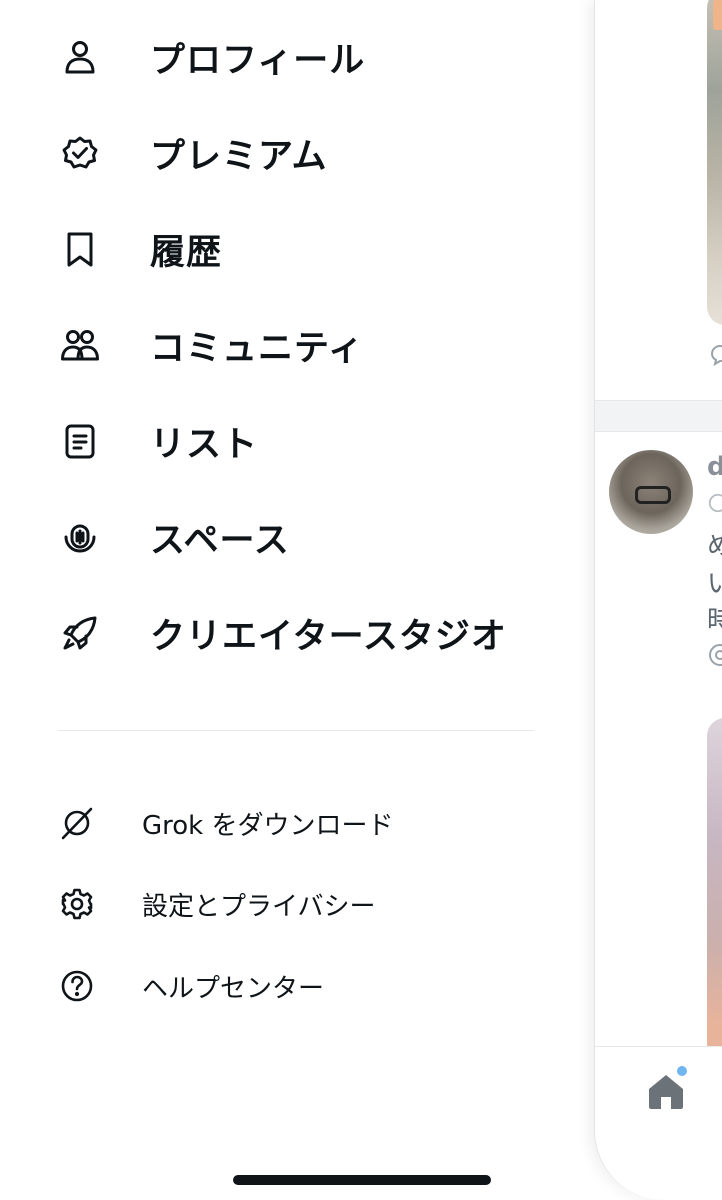  Describe the element at coordinates (268, 825) in the screenshot. I see `menu-item-label: Grok をダウンロード` at that location.